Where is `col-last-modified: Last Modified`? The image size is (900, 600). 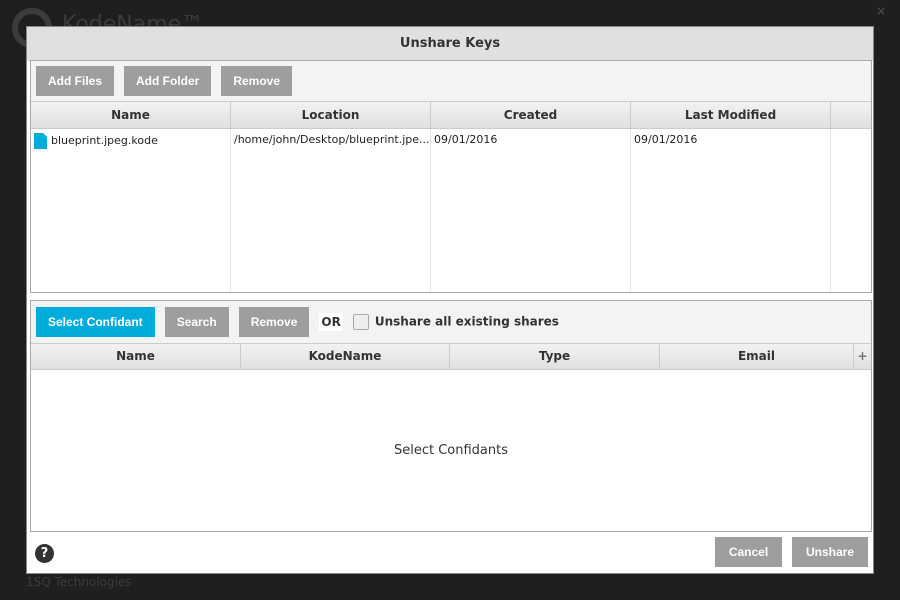
col-last-modified: Last Modified is located at coordinates (731, 115).